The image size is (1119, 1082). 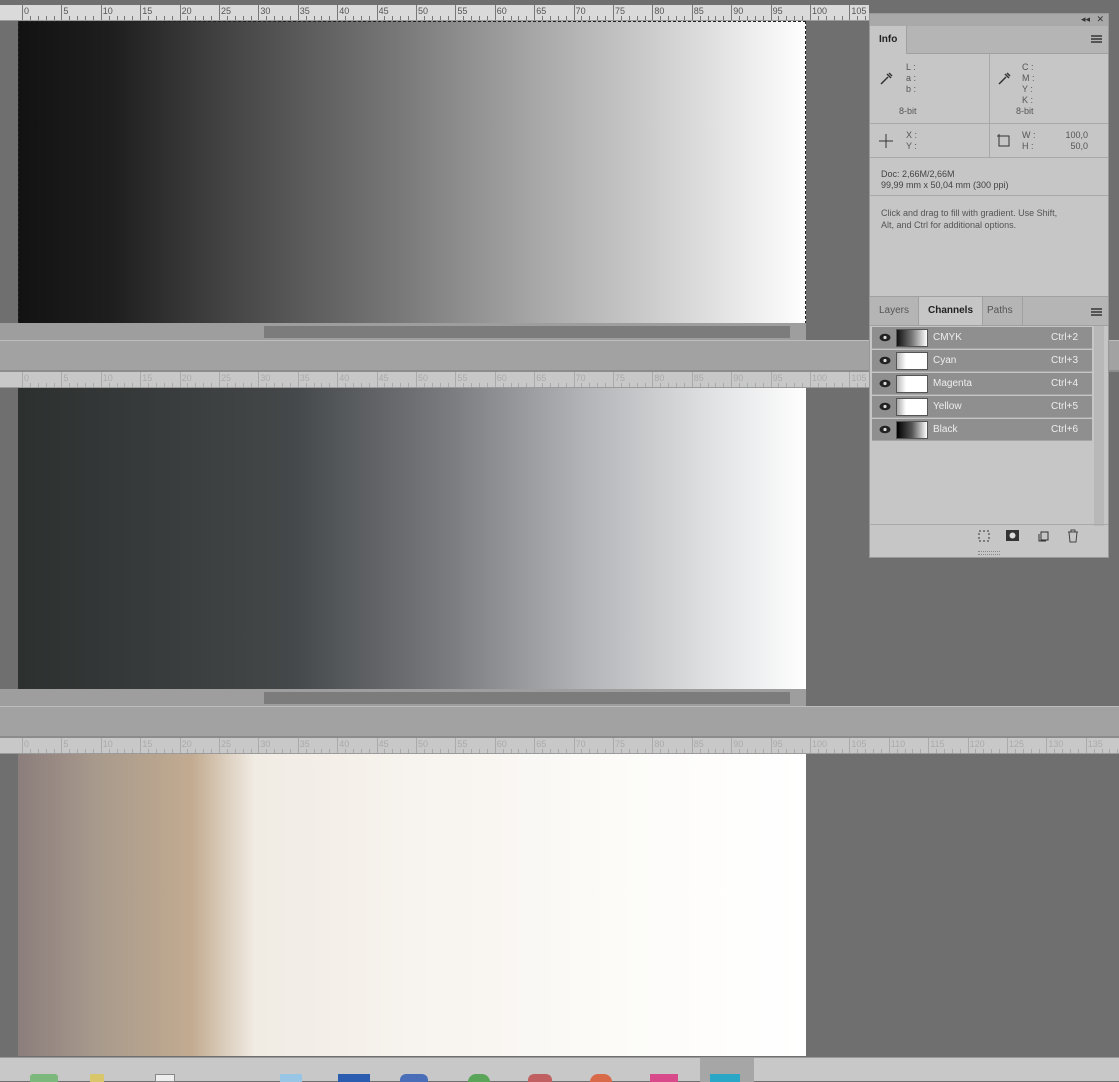 I want to click on save-selection-icon, so click(x=1012, y=535).